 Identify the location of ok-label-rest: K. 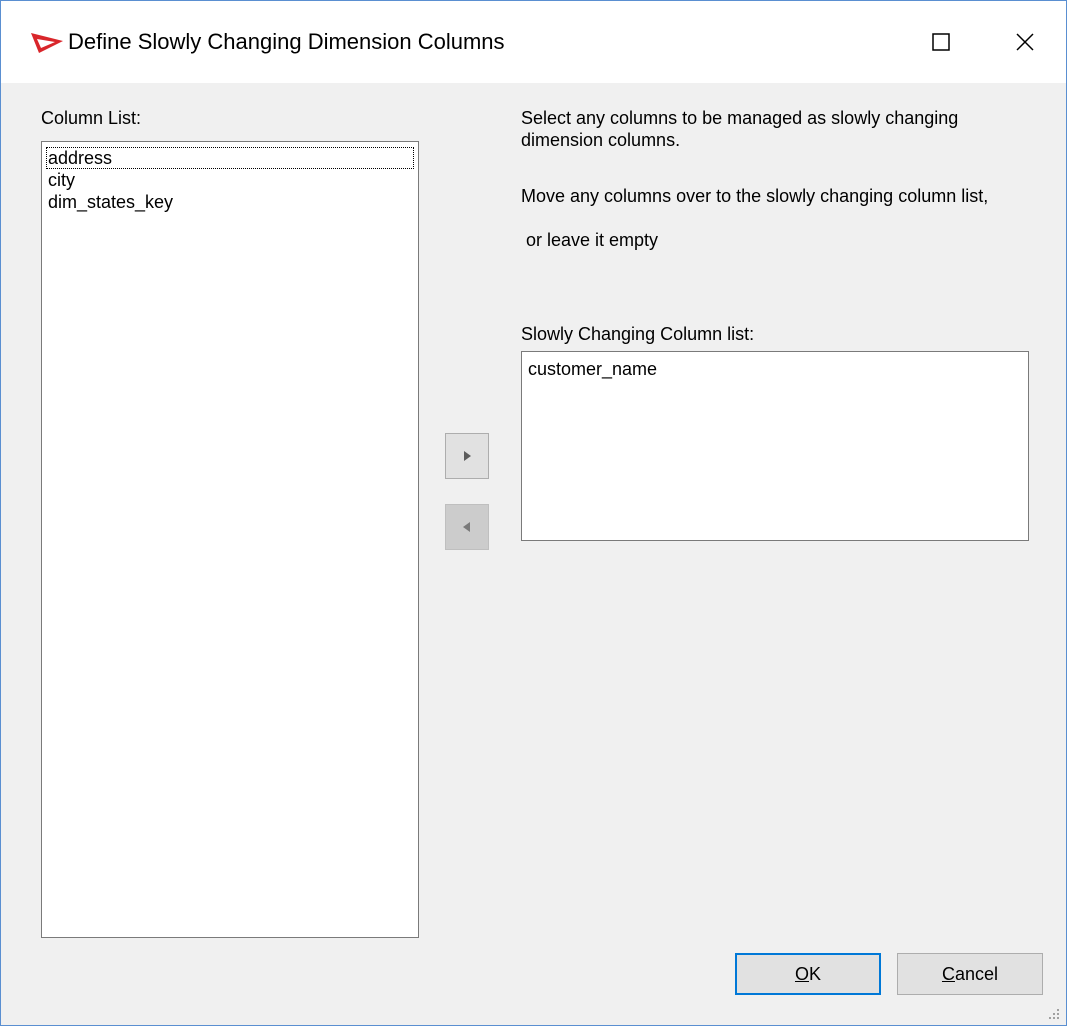
(815, 973).